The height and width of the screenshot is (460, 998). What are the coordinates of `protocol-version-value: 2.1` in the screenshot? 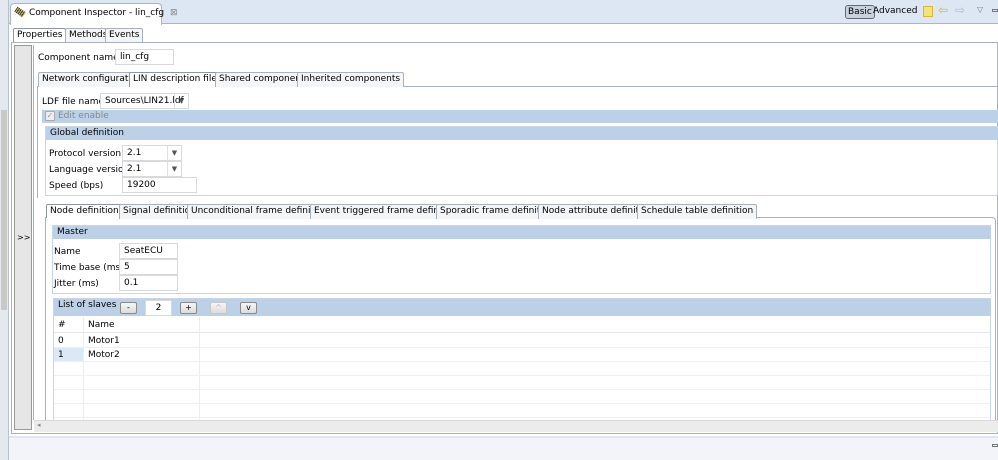 It's located at (134, 153).